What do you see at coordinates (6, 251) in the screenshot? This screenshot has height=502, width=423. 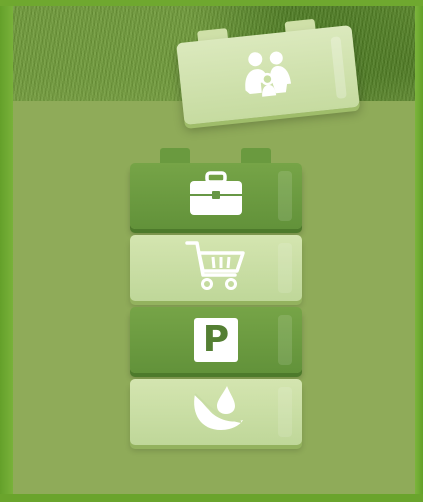 I see `frame-left-border` at bounding box center [6, 251].